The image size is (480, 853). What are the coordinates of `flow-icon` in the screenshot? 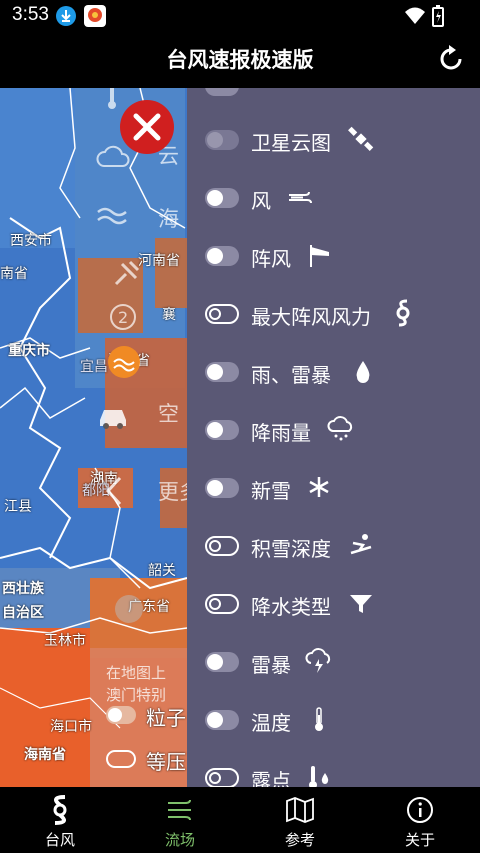 It's located at (180, 810).